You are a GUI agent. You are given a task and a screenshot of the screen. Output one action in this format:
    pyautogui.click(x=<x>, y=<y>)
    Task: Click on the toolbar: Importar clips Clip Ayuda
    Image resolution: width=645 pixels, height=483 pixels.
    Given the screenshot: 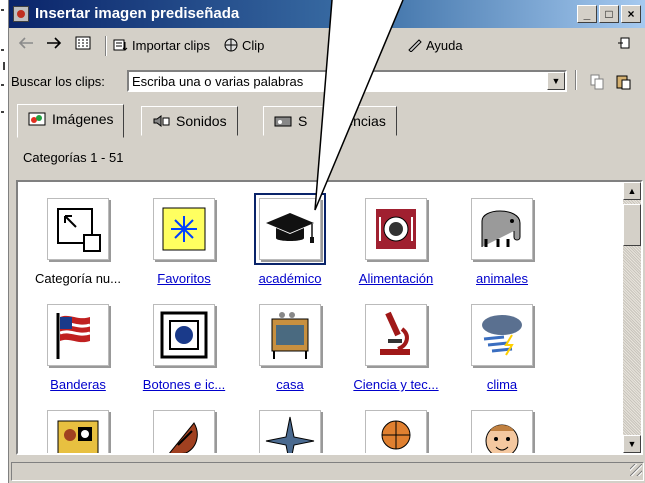 What is the action you would take?
    pyautogui.click(x=327, y=46)
    